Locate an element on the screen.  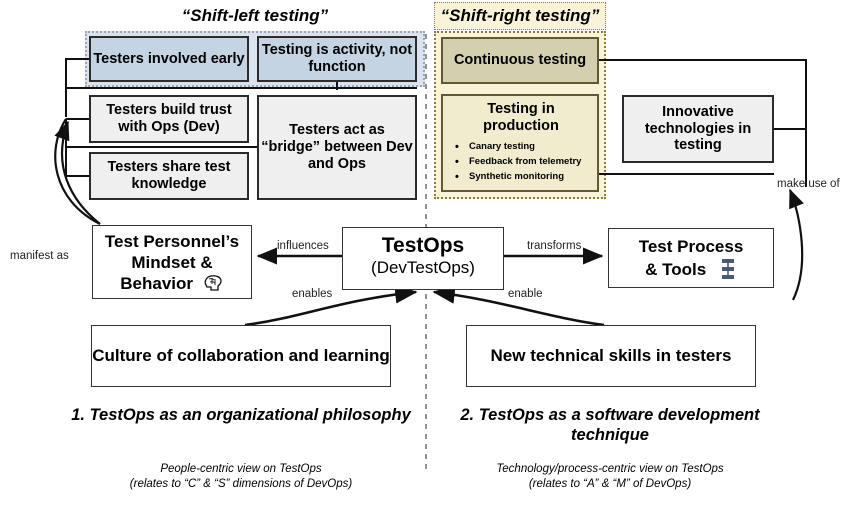
box-test-personnel-mindset: Test Personnel’s Mindset & Behavior is located at coordinates (172, 262).